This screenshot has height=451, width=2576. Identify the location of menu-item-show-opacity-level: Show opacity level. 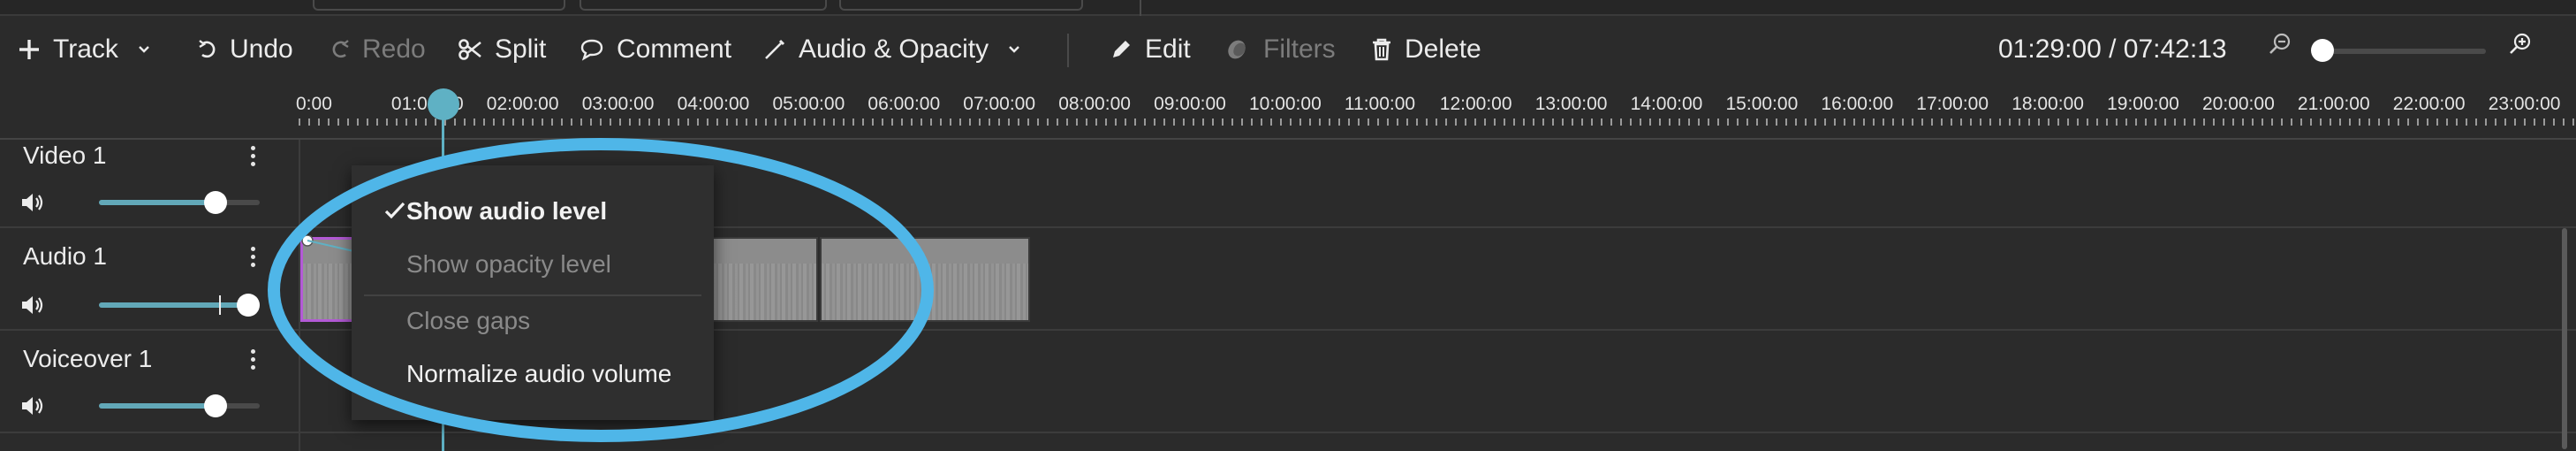
(509, 264).